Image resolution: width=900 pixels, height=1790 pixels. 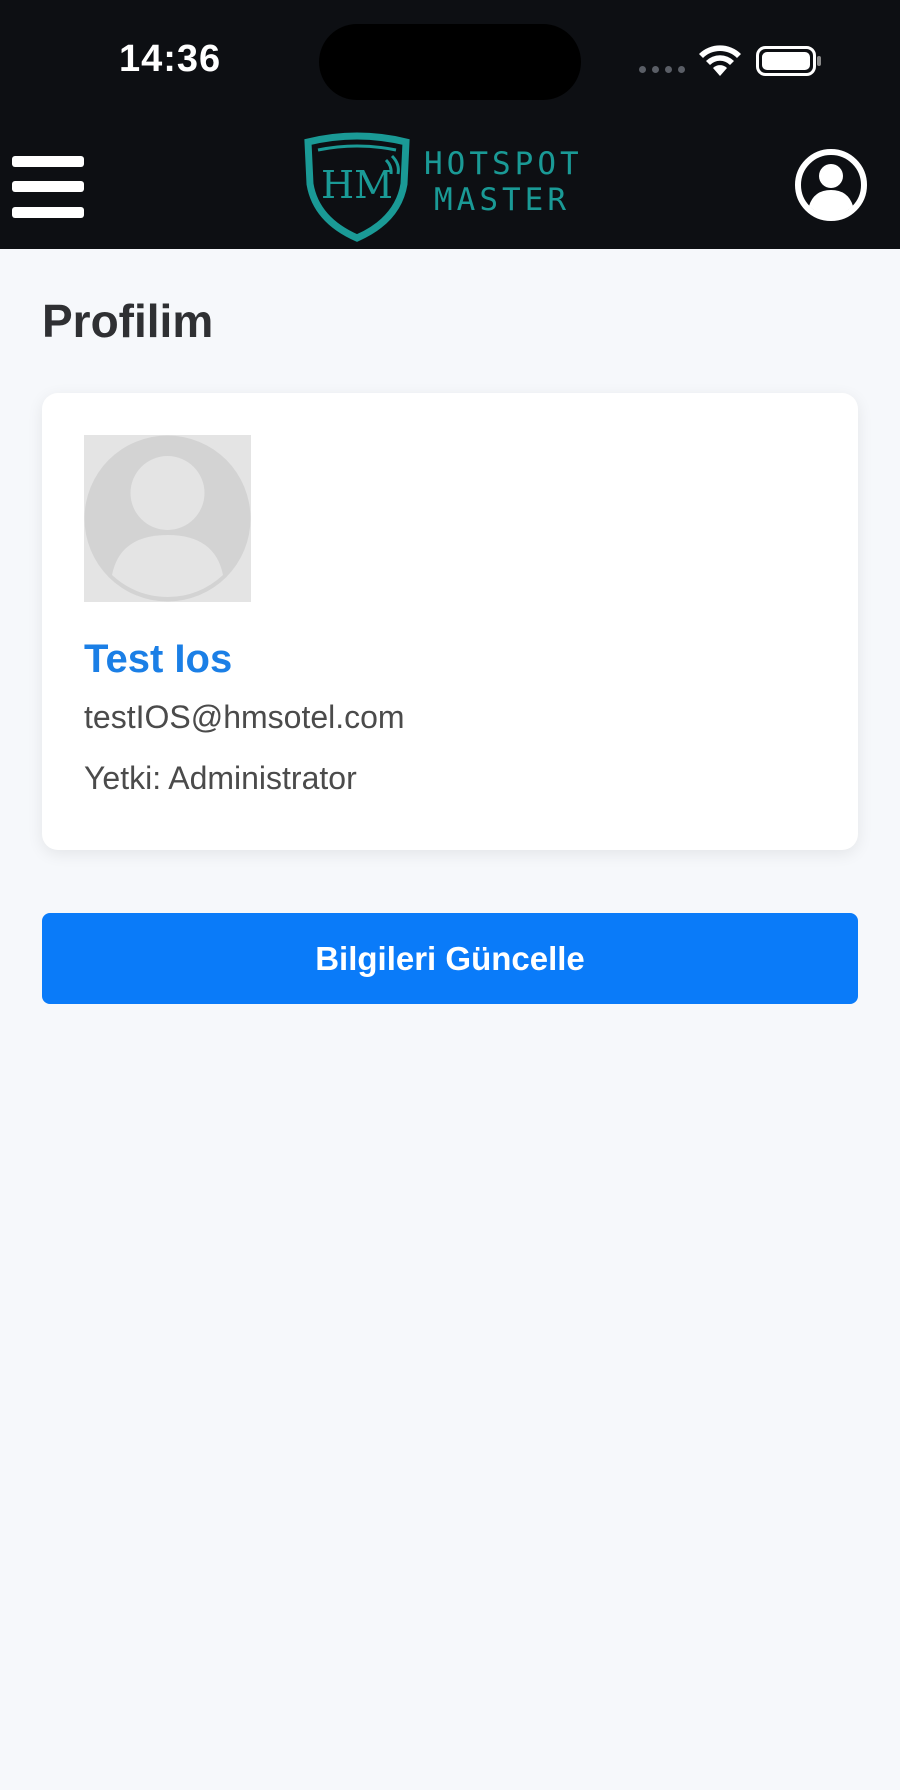 What do you see at coordinates (450, 124) in the screenshot?
I see `app-header: 14:36 HM HOTSPOT MASTER` at bounding box center [450, 124].